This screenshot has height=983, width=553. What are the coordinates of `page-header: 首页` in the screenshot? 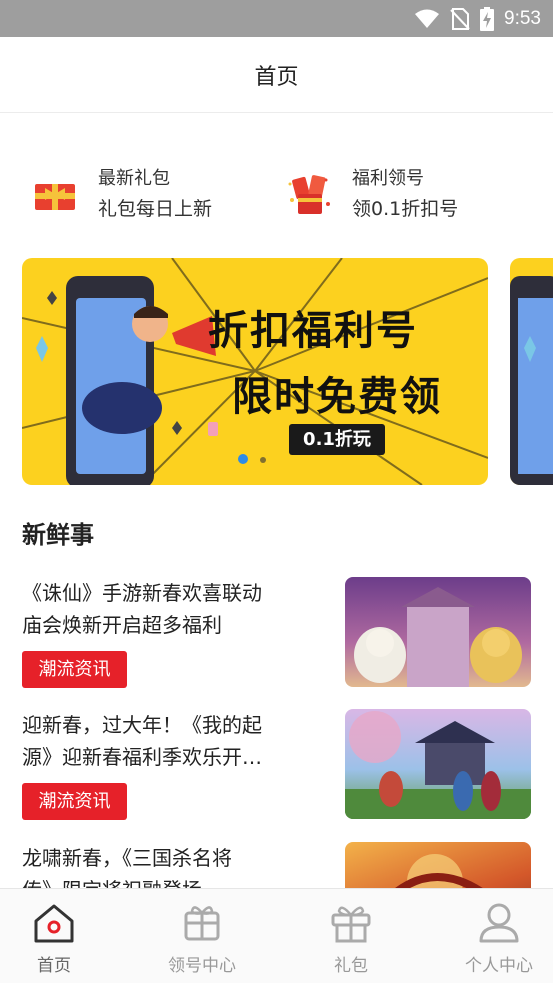 It's located at (276, 75).